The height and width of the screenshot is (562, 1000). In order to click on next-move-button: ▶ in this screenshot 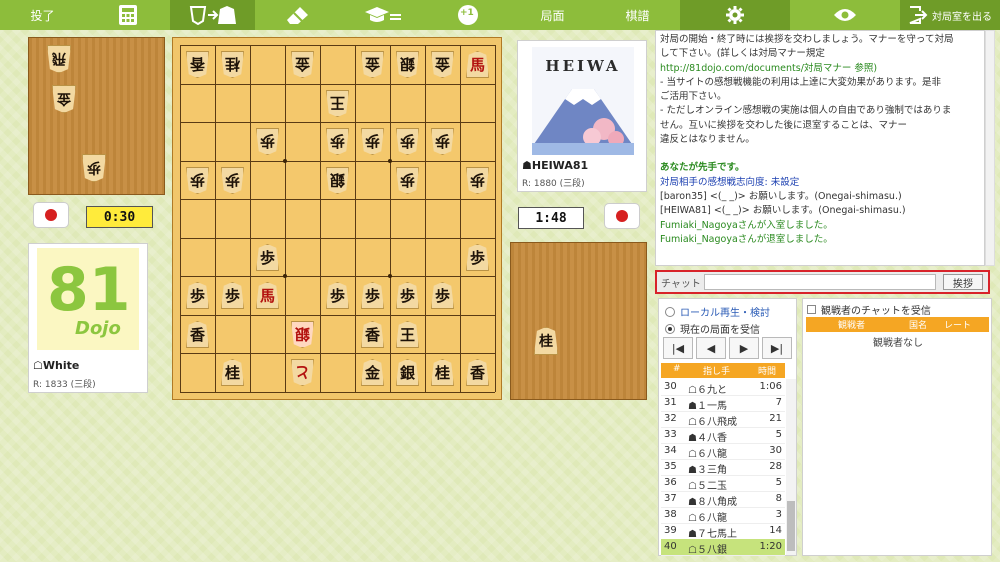, I will do `click(744, 348)`.